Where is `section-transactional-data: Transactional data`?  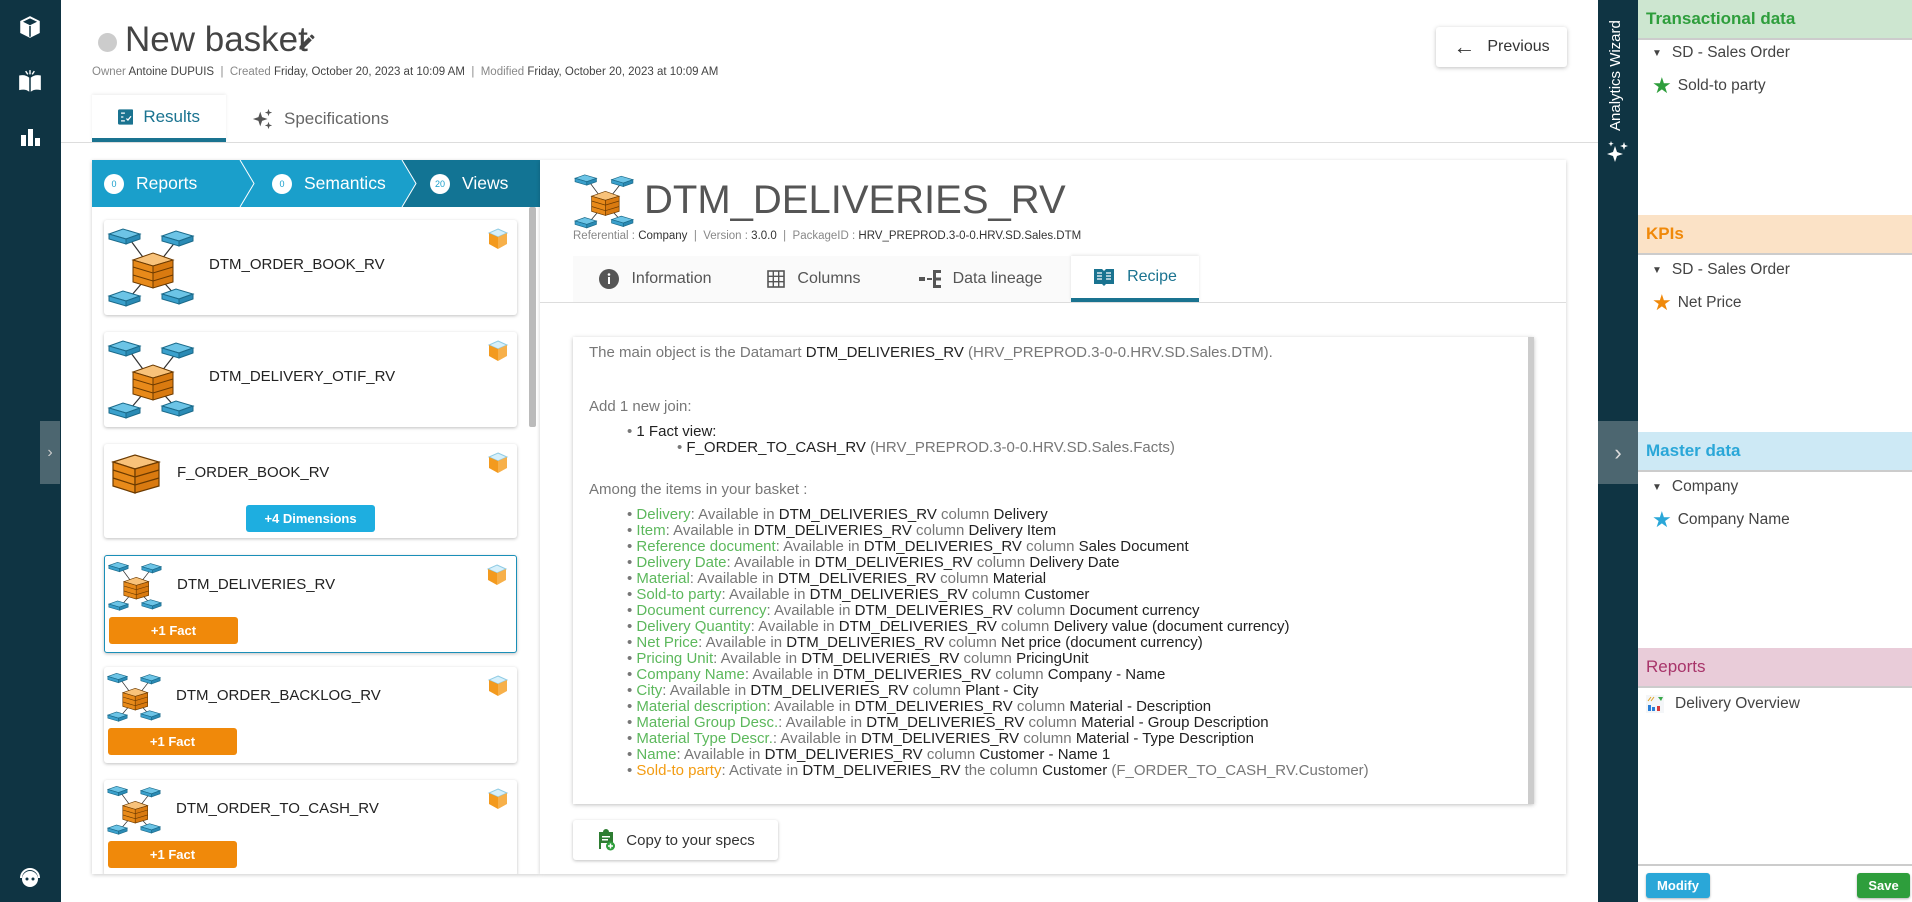 section-transactional-data: Transactional data is located at coordinates (1775, 20).